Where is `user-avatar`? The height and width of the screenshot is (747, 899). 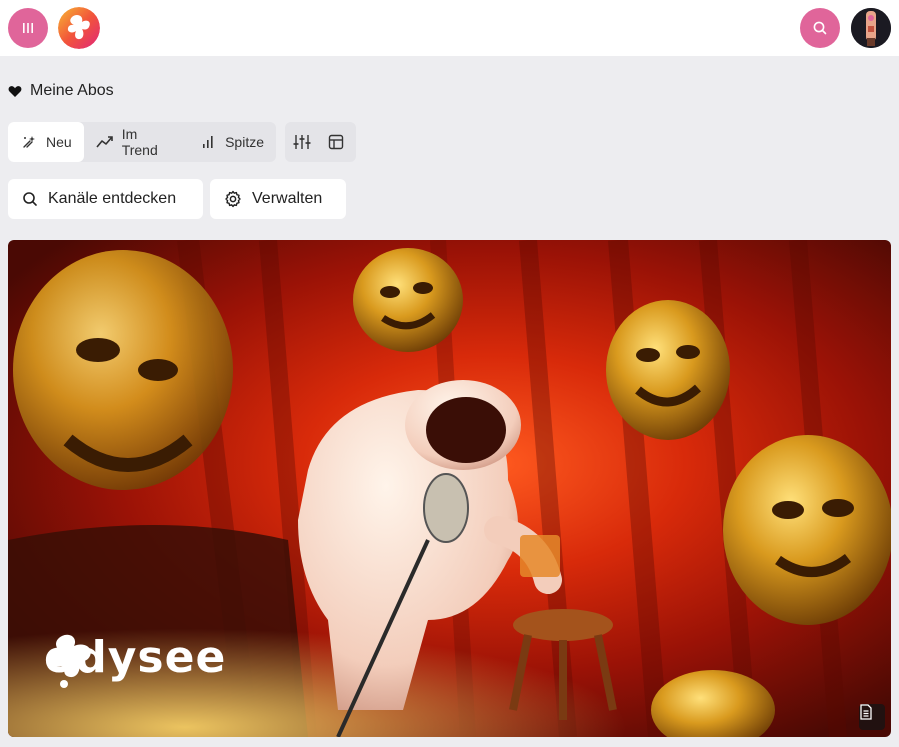
user-avatar is located at coordinates (871, 28).